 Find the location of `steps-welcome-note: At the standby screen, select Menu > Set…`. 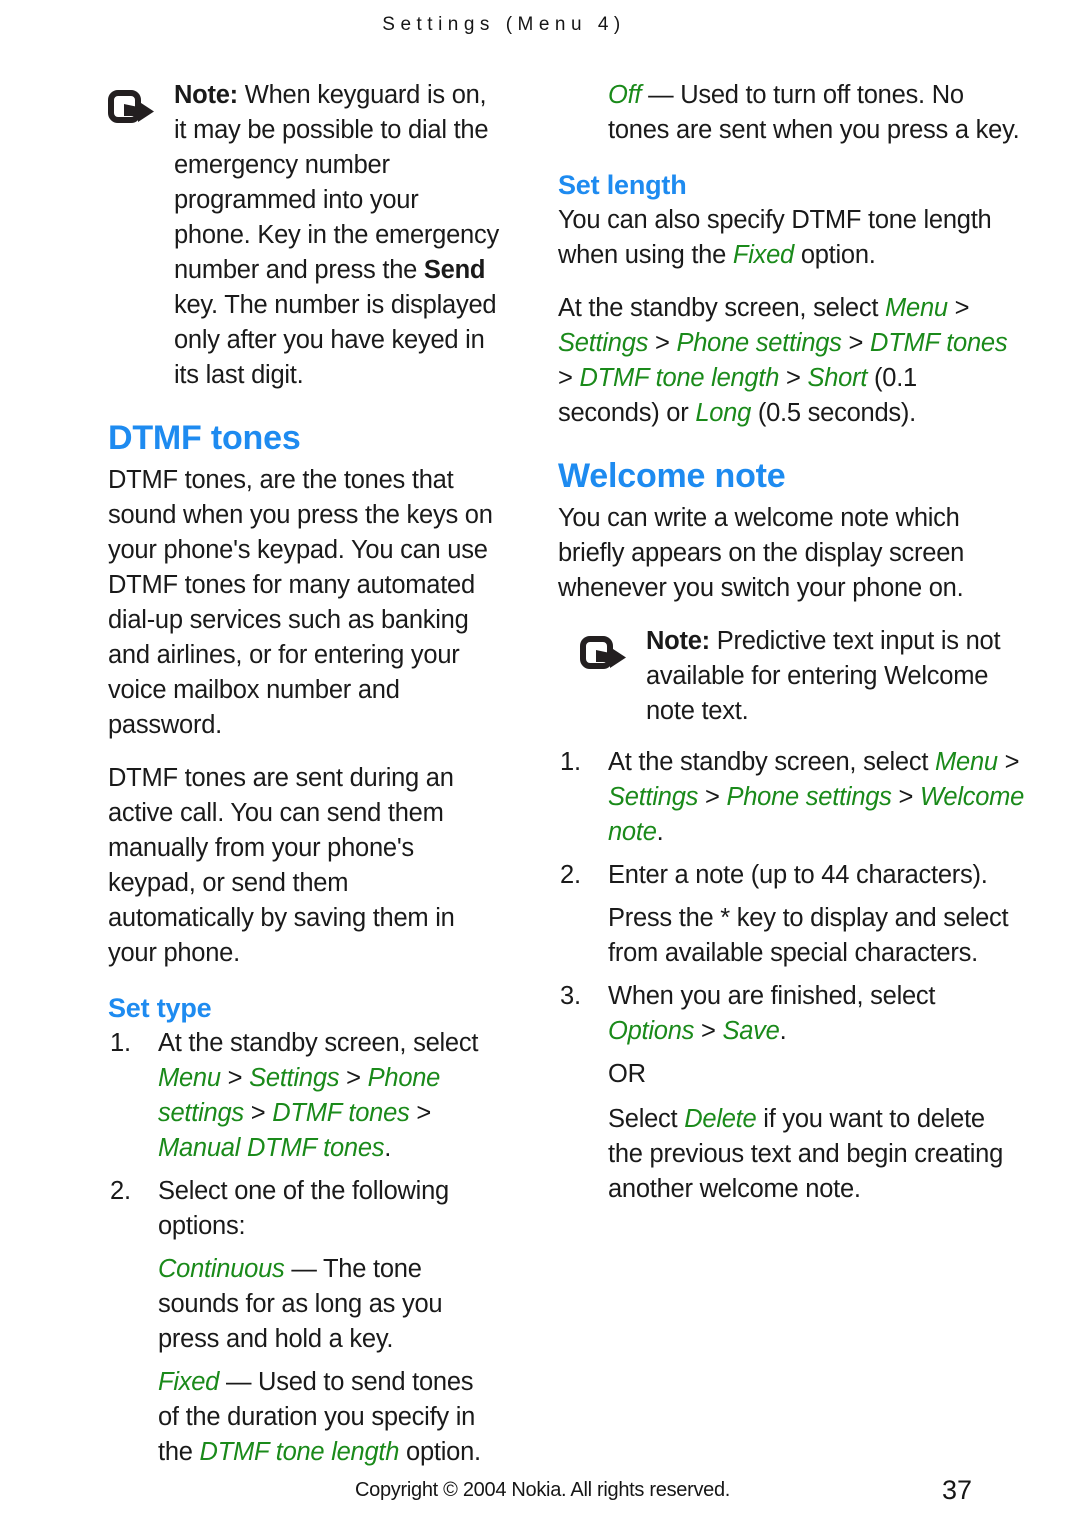

steps-welcome-note: At the standby screen, select Menu > Set… is located at coordinates (791, 819).